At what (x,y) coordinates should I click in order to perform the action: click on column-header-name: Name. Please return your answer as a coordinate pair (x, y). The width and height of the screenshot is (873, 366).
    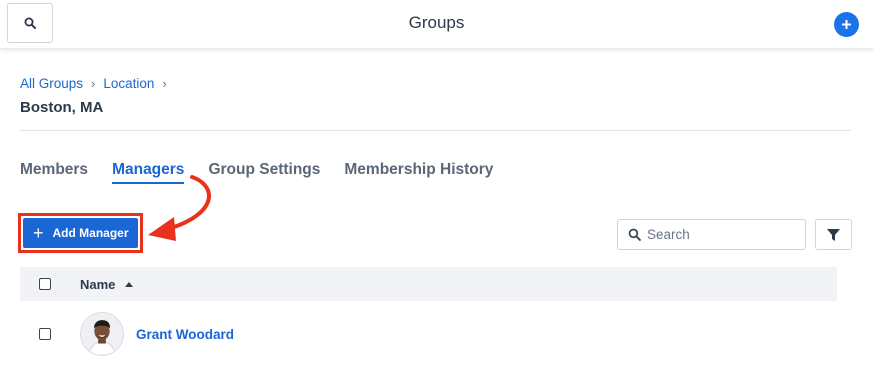
    Looking at the image, I should click on (107, 284).